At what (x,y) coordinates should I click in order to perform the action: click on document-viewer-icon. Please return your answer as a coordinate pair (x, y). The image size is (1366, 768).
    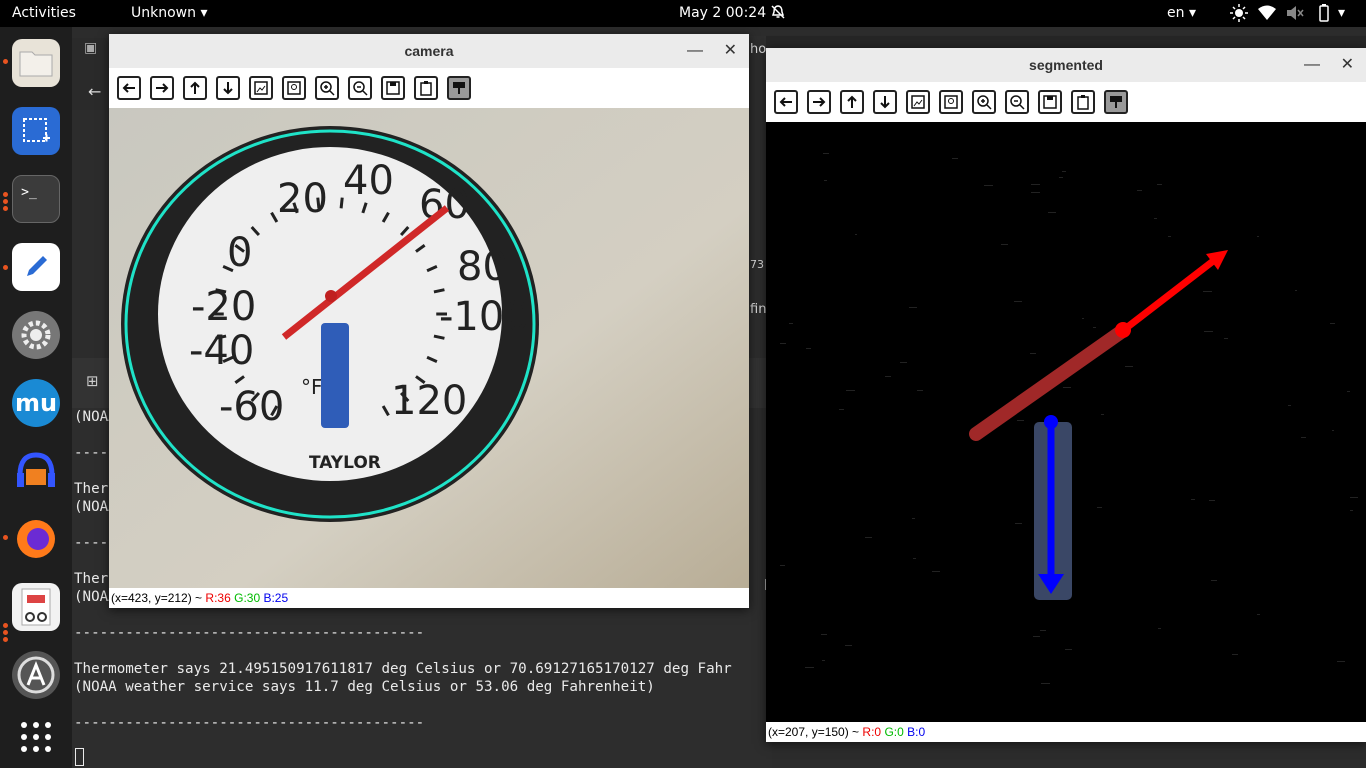
    Looking at the image, I should click on (36, 607).